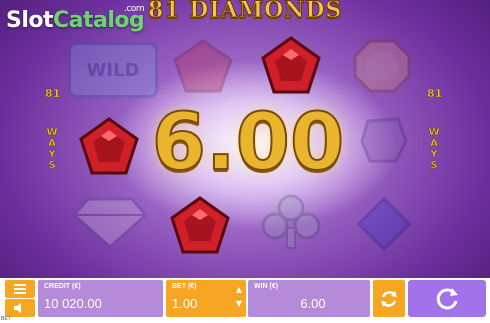  What do you see at coordinates (73, 303) in the screenshot?
I see `credit-value: 10 020.00` at bounding box center [73, 303].